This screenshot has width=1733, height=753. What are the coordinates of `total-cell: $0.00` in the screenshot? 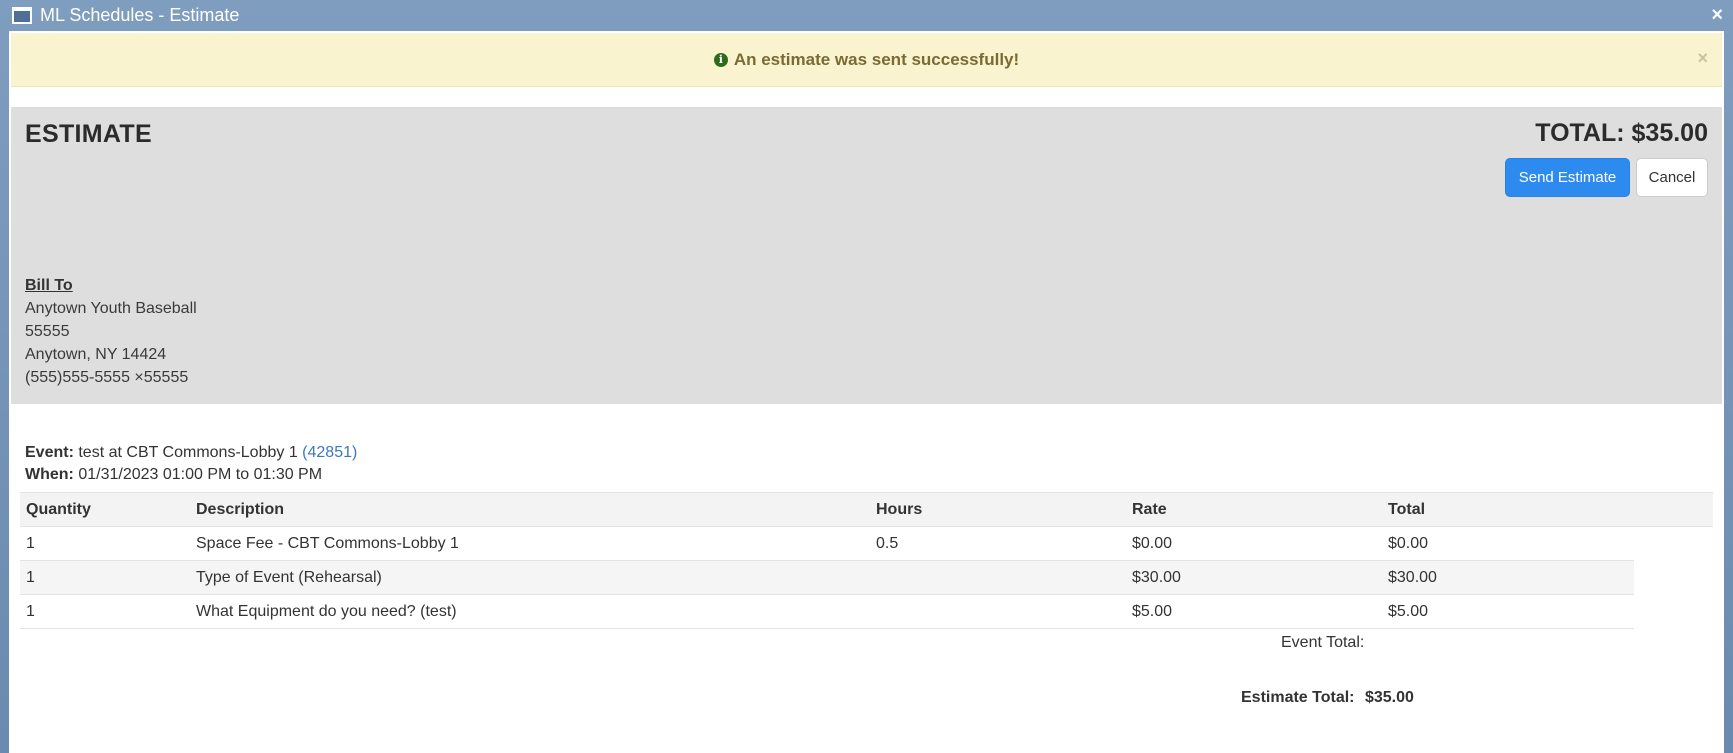 It's located at (1508, 543).